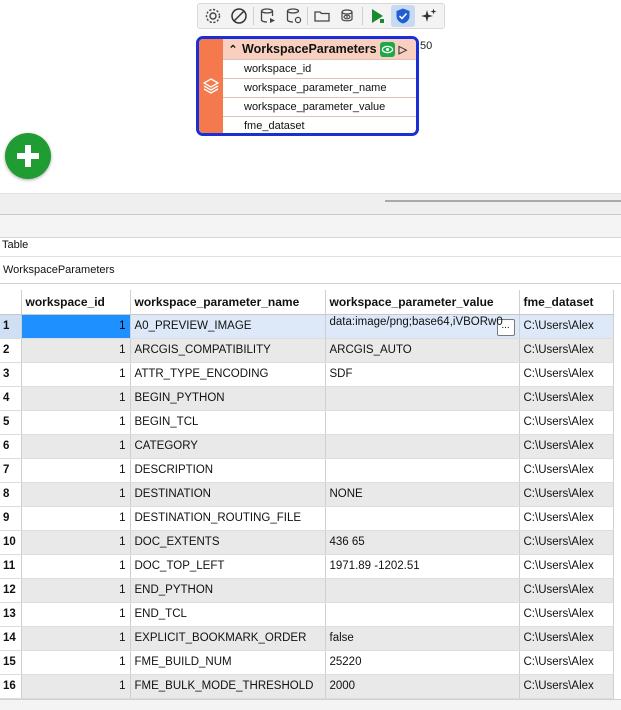 The image size is (621, 710). Describe the element at coordinates (228, 638) in the screenshot. I see `cell-parameter-name: EXPLICIT_BOOKMARK_ORDER` at that location.